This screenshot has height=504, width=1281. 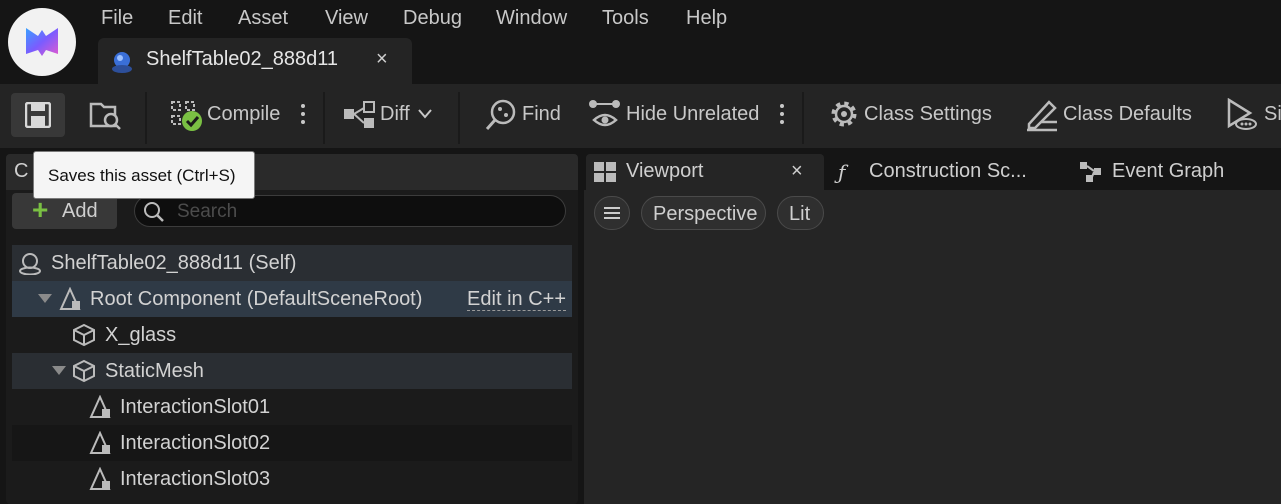 What do you see at coordinates (1090, 172) in the screenshot?
I see `event-graph-icon` at bounding box center [1090, 172].